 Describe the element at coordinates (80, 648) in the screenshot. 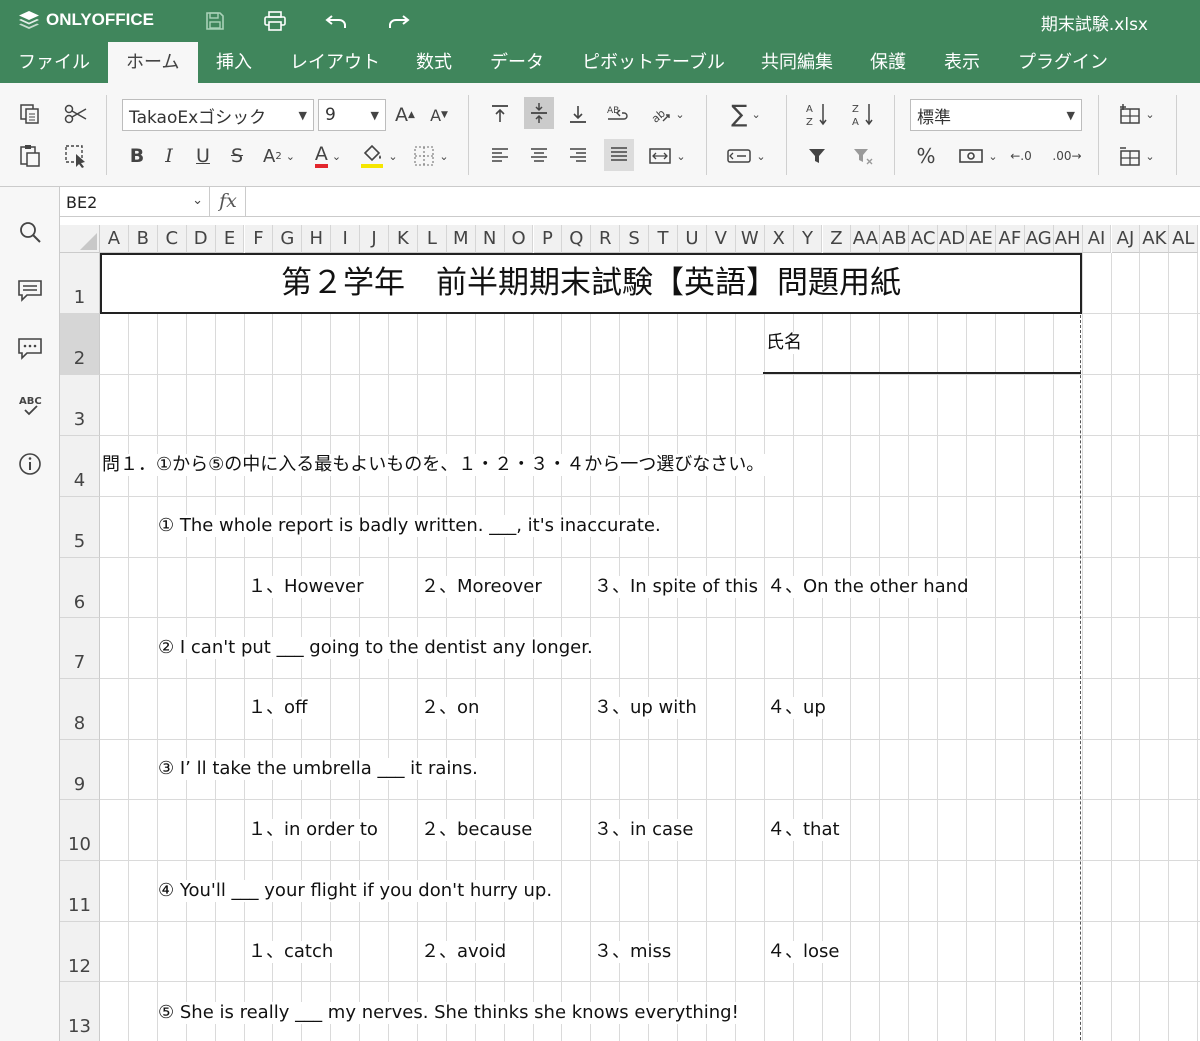

I see `row-header: 7` at that location.